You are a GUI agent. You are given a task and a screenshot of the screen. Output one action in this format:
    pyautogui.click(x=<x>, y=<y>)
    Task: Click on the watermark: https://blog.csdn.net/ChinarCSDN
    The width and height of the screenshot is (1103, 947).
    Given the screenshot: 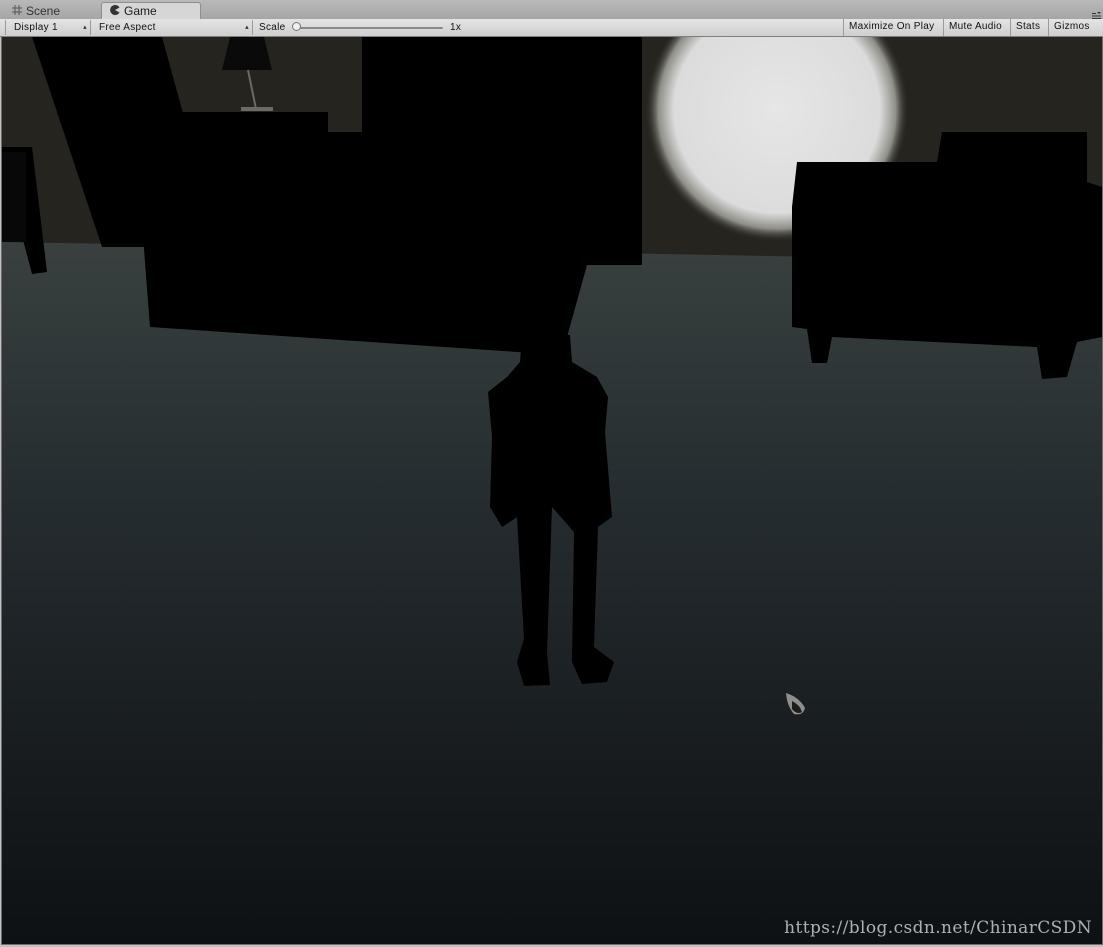 What is the action you would take?
    pyautogui.click(x=938, y=928)
    